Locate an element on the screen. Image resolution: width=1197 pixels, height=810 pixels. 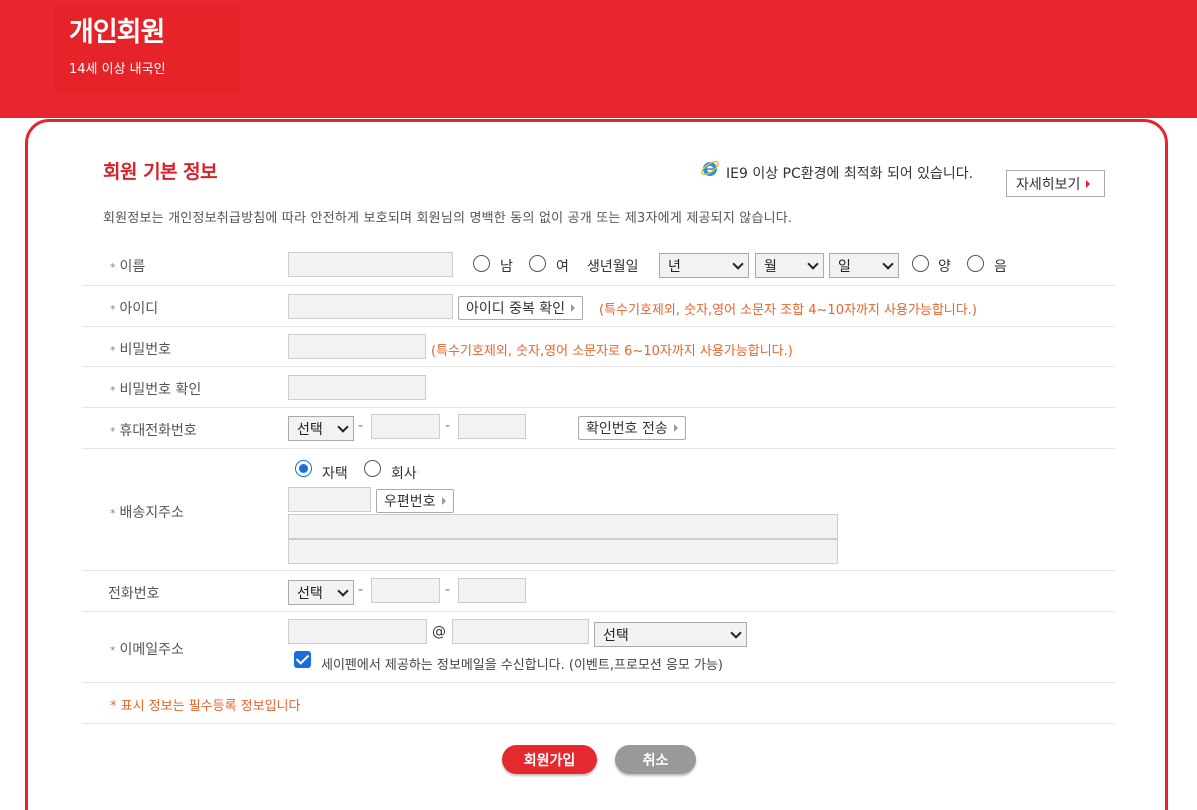
page-title: 개인회원 is located at coordinates (117, 32).